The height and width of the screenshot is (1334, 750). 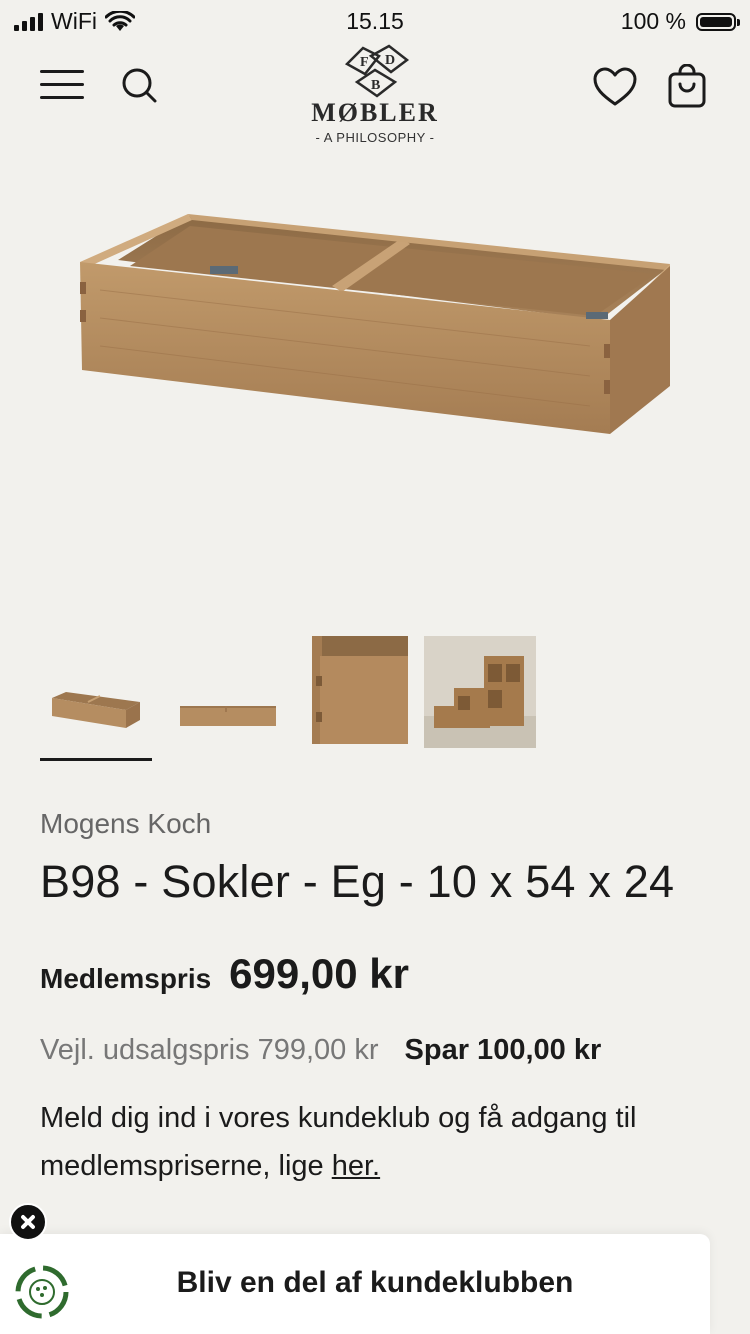 What do you see at coordinates (390, 60) in the screenshot?
I see `logo-letter-d: D` at bounding box center [390, 60].